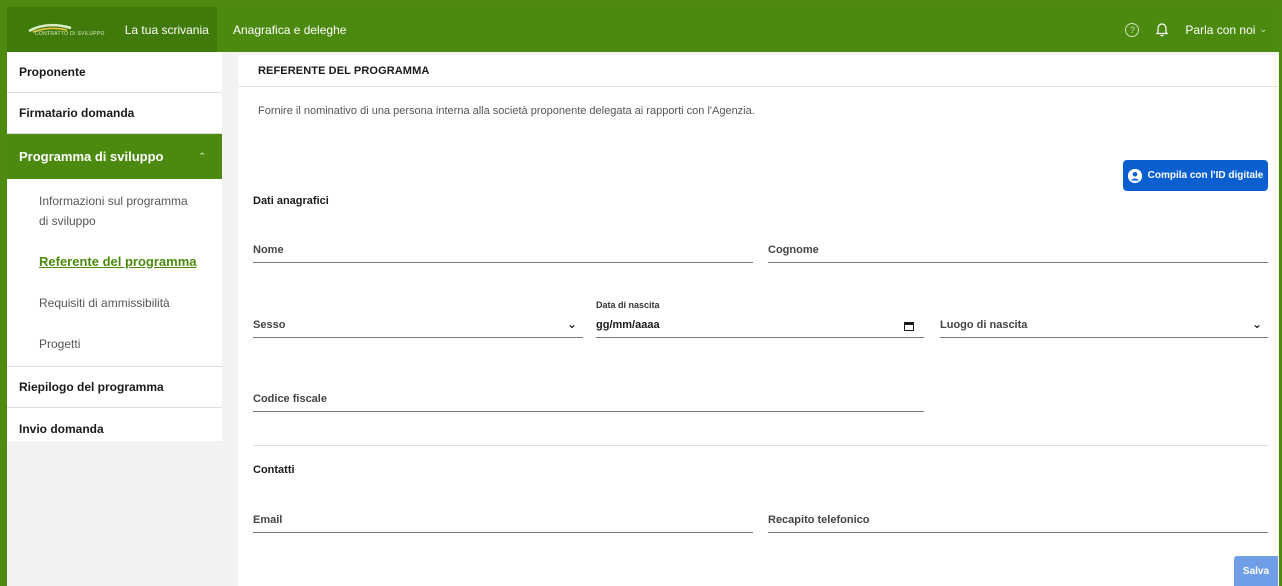 The width and height of the screenshot is (1282, 586). I want to click on digital-id-button: Compila con l'ID digitale, so click(1195, 175).